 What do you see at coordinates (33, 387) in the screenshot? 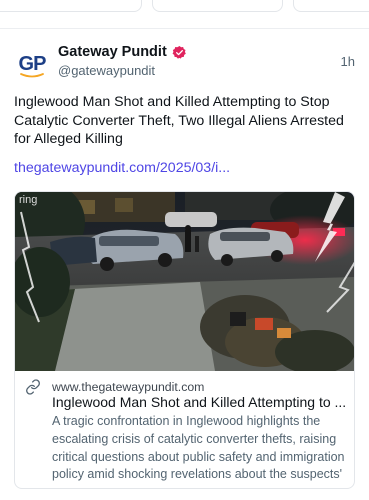
I see `link-icon` at bounding box center [33, 387].